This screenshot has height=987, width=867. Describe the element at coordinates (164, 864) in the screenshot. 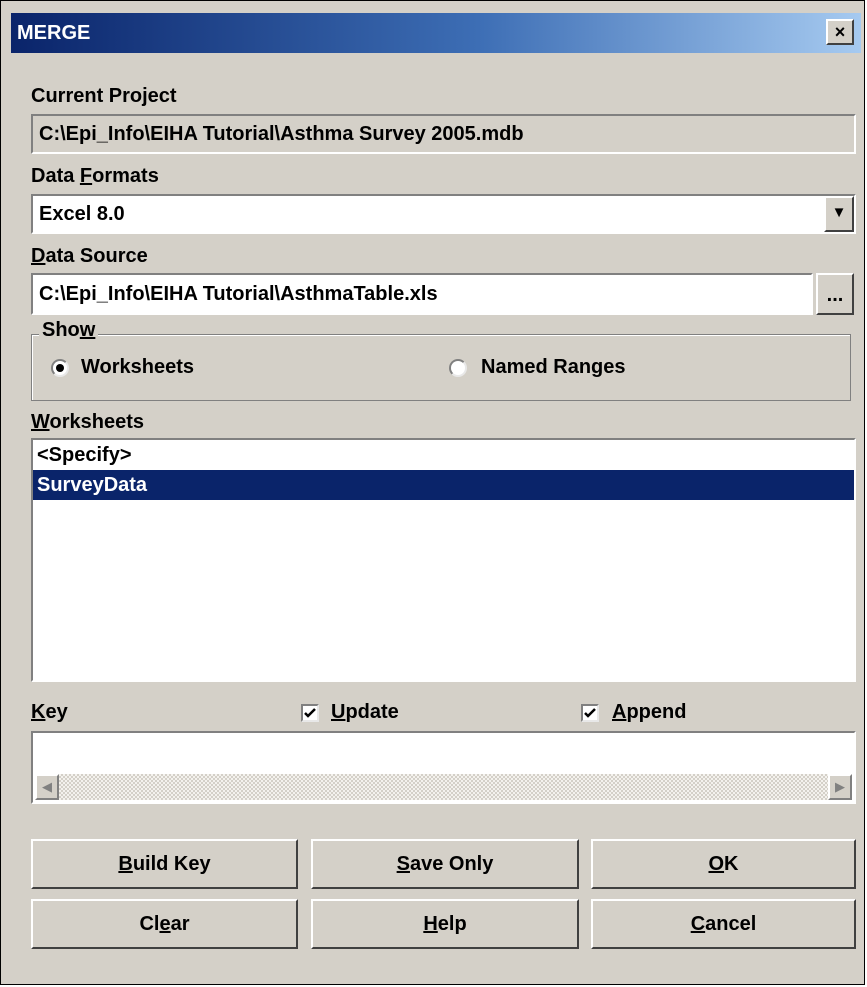

I see `build-key-button: Build Key` at that location.